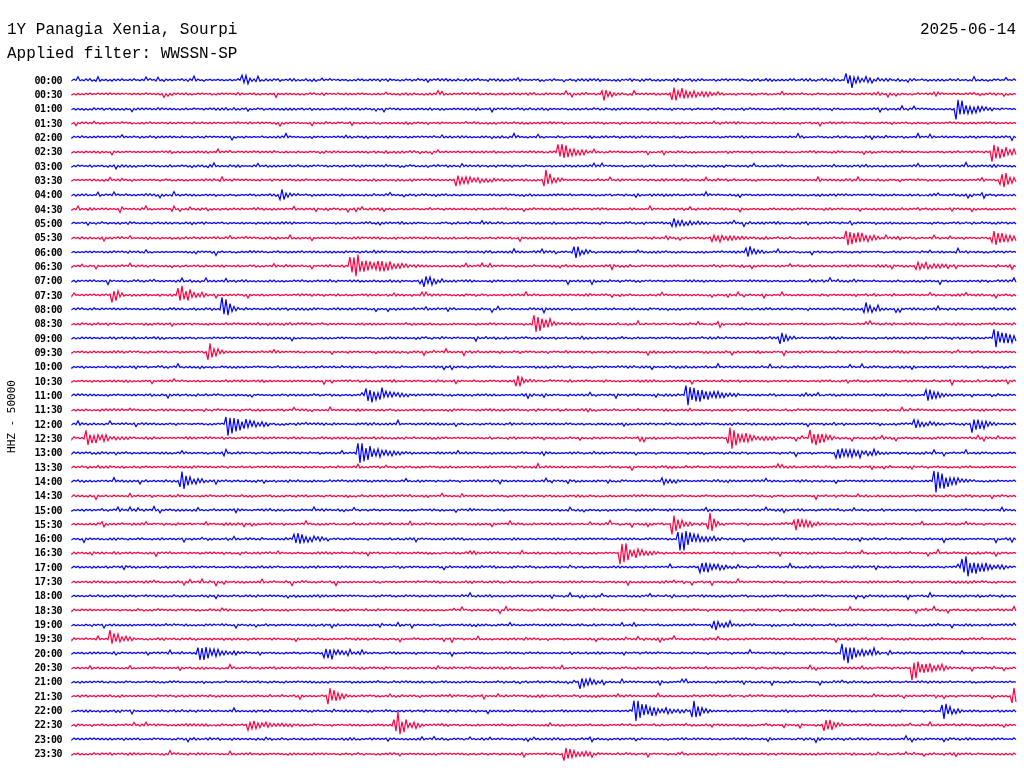 The height and width of the screenshot is (780, 1024). I want to click on time-label: 19:30, so click(48, 639).